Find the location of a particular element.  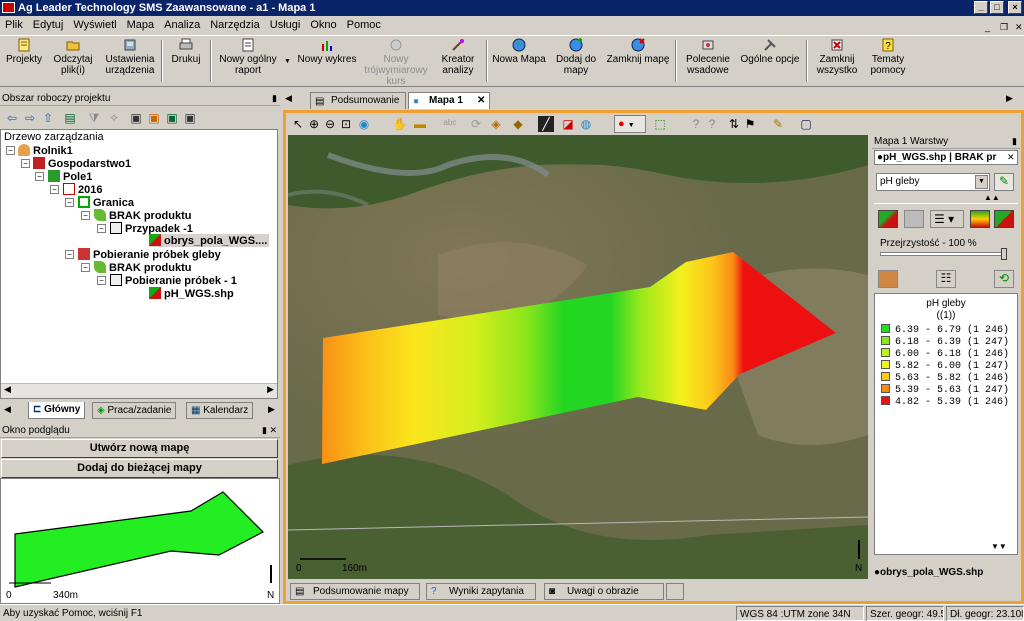

tab-summary: ▤ Podsumowanie is located at coordinates (358, 100).